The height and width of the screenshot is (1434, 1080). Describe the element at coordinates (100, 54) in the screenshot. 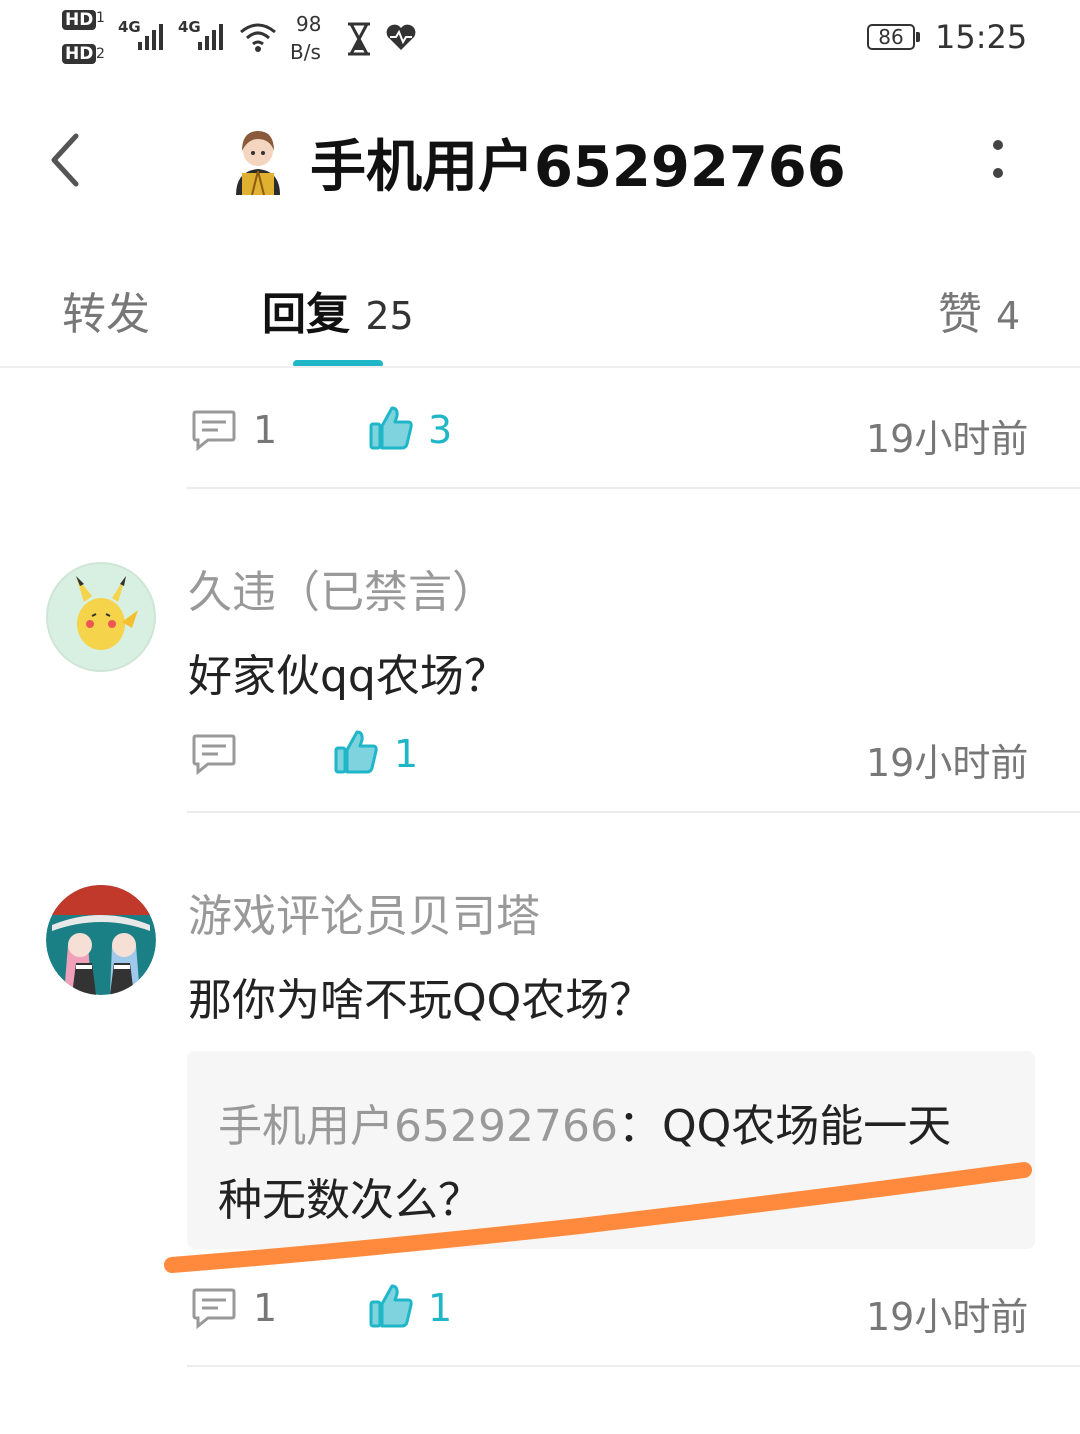

I see `sim-2-label: 2` at that location.